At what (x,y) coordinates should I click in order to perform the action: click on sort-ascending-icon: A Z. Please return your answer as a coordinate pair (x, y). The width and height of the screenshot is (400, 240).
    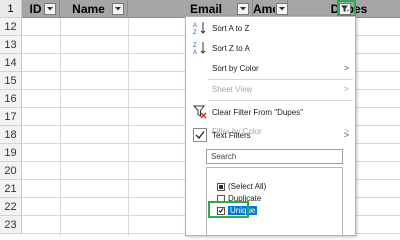
    Looking at the image, I should click on (200, 28).